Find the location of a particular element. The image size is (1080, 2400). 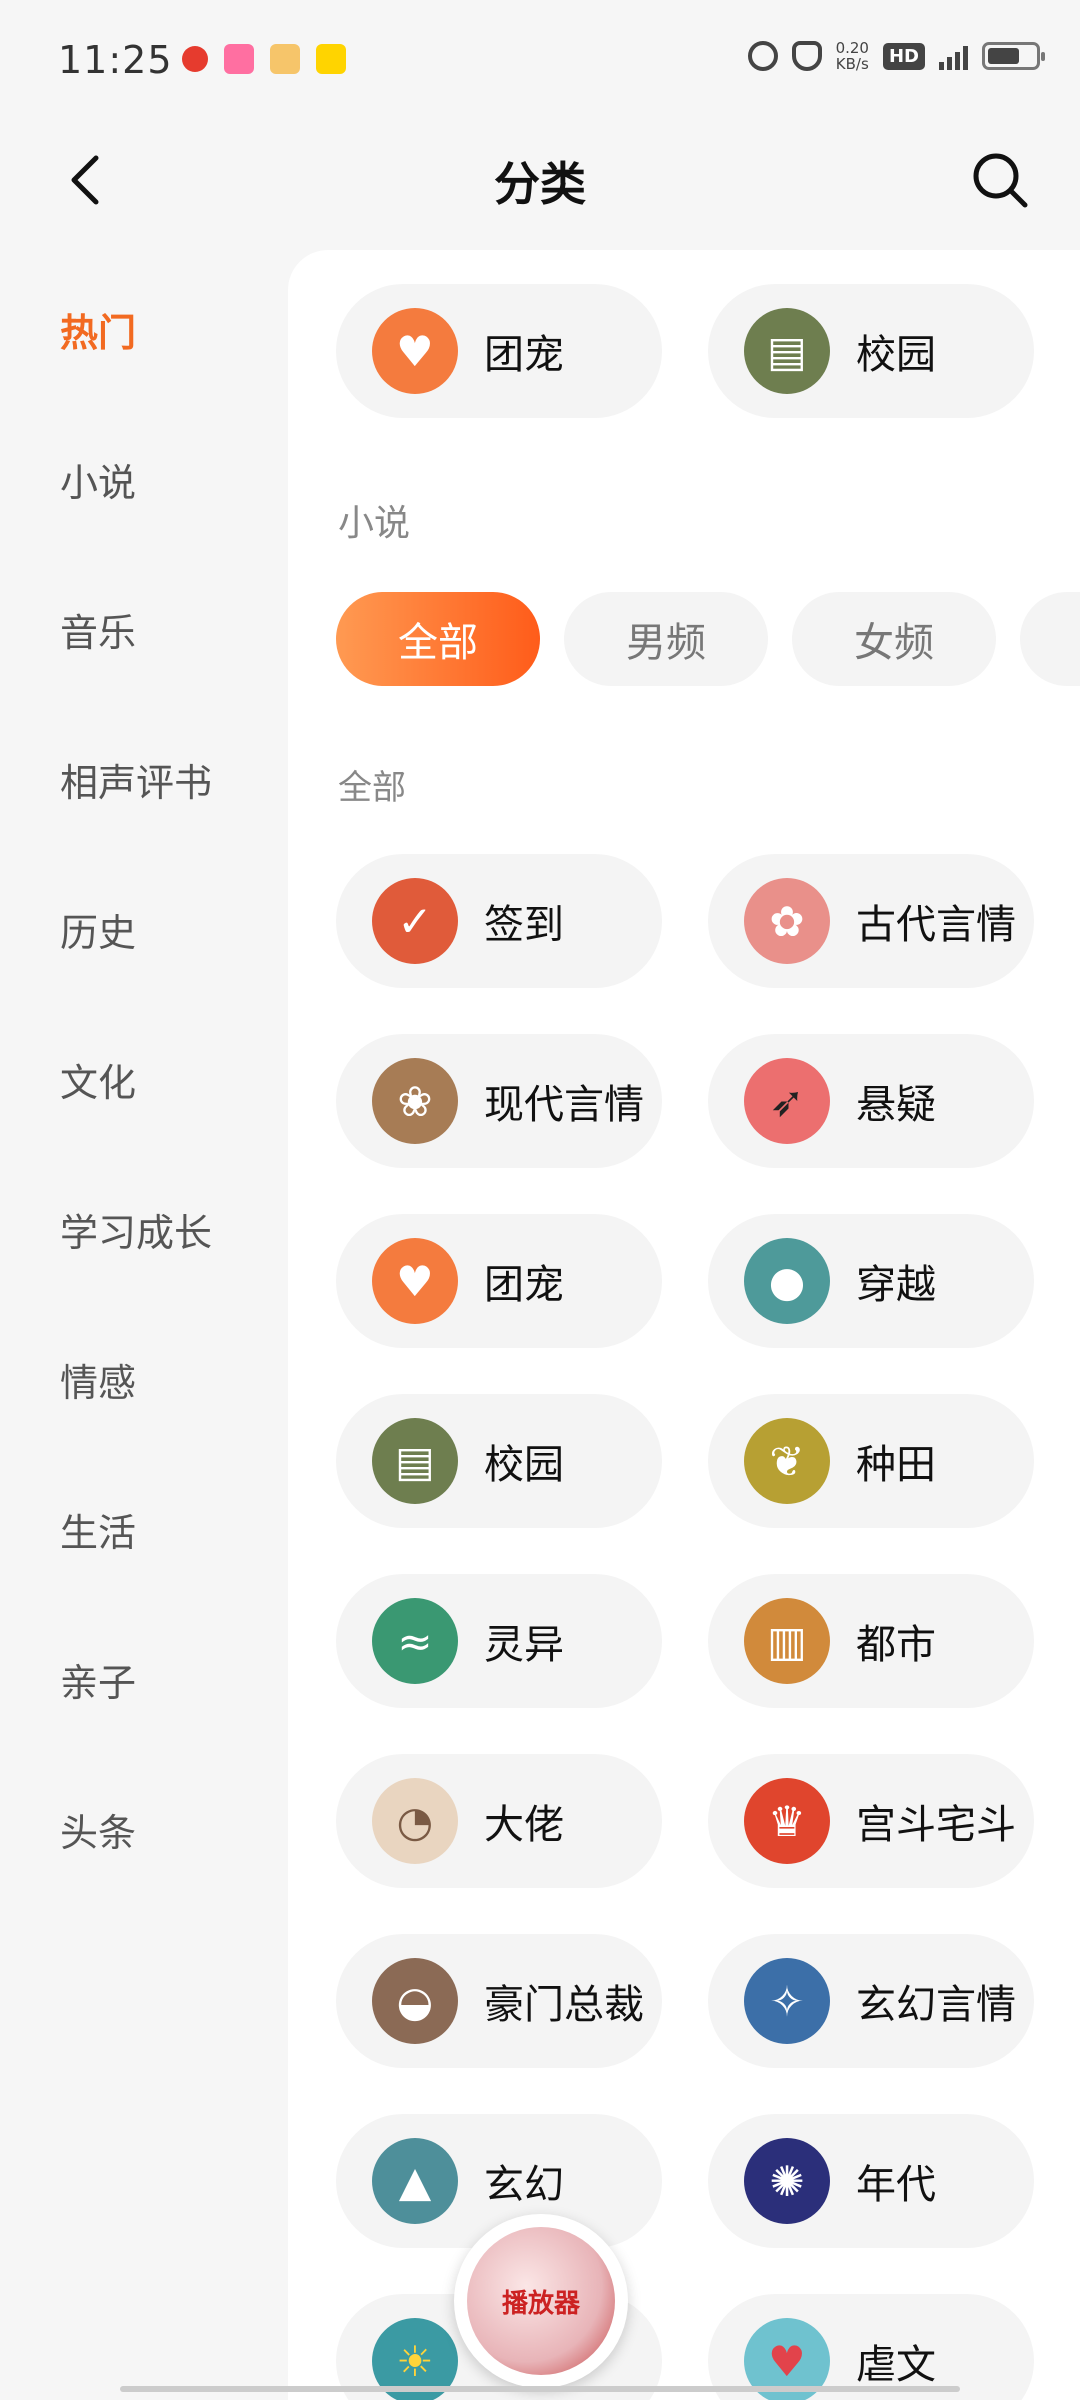

sidebar-item-kids: 亲子 is located at coordinates (98, 1679).